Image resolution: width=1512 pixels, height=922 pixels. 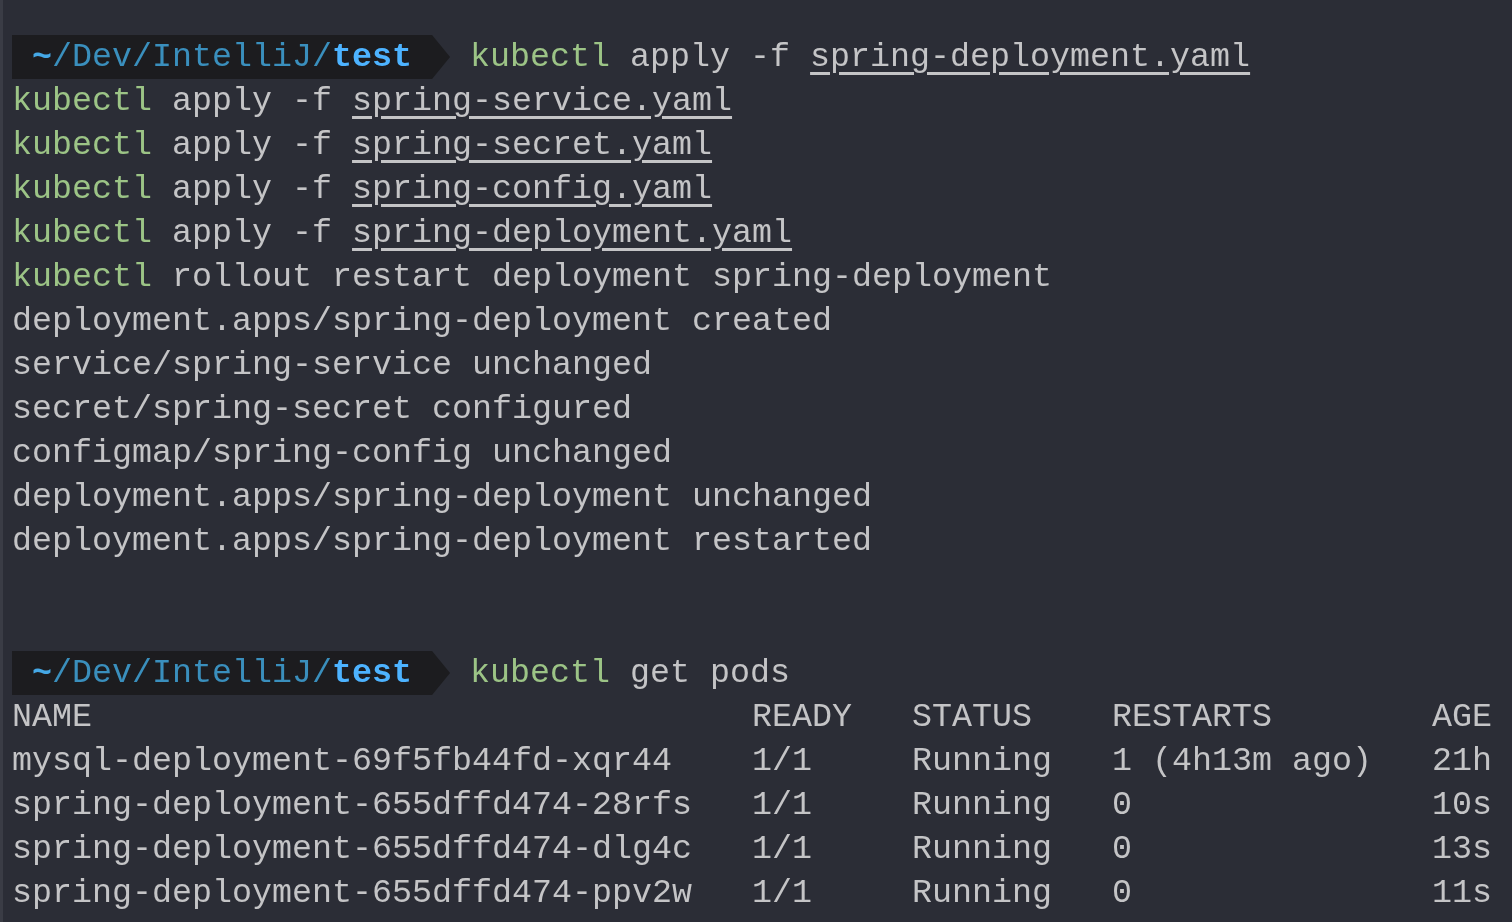 I want to click on table-cell-text: 10s, so click(x=1462, y=805).